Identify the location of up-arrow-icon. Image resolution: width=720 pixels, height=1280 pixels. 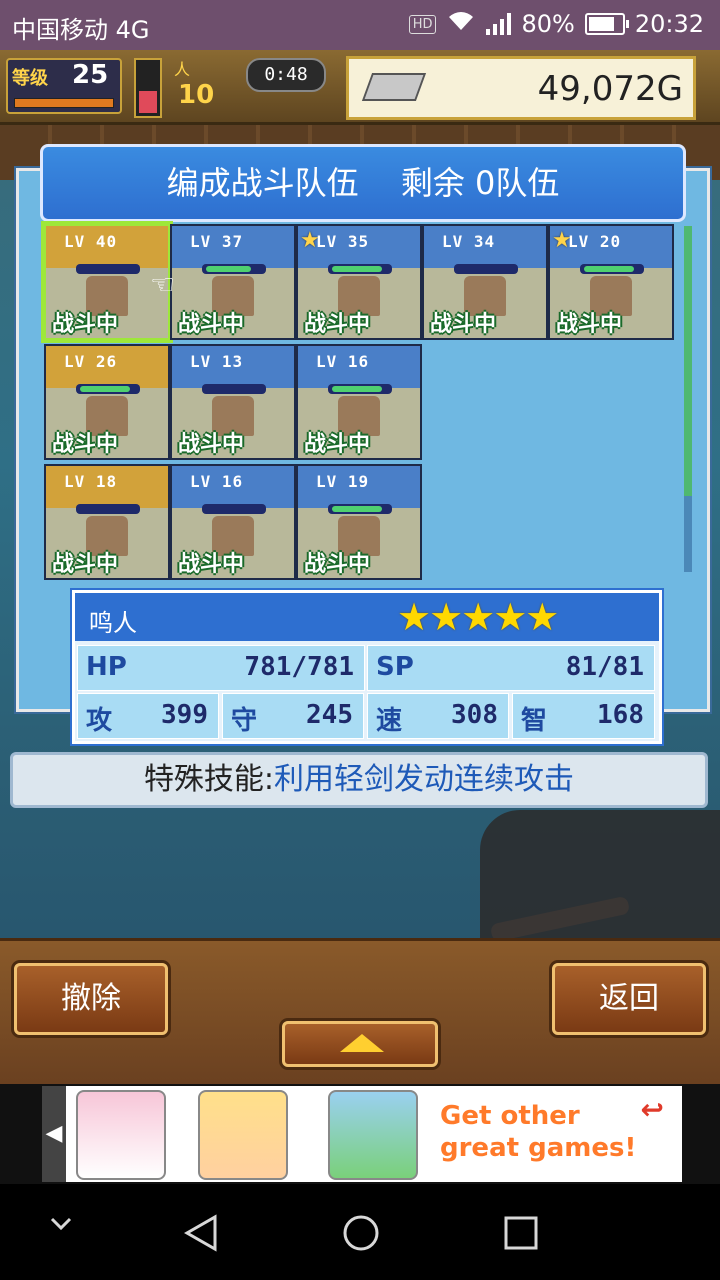
(362, 1043).